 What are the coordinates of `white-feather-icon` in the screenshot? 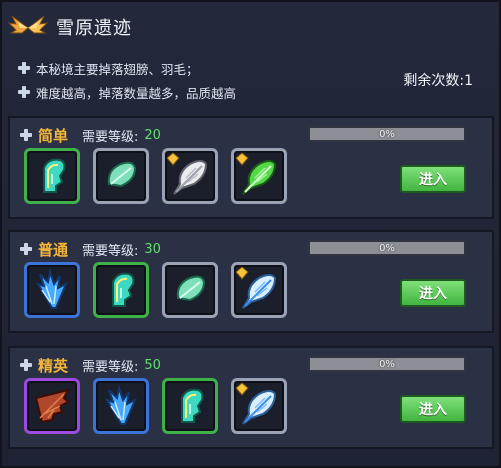 It's located at (190, 176).